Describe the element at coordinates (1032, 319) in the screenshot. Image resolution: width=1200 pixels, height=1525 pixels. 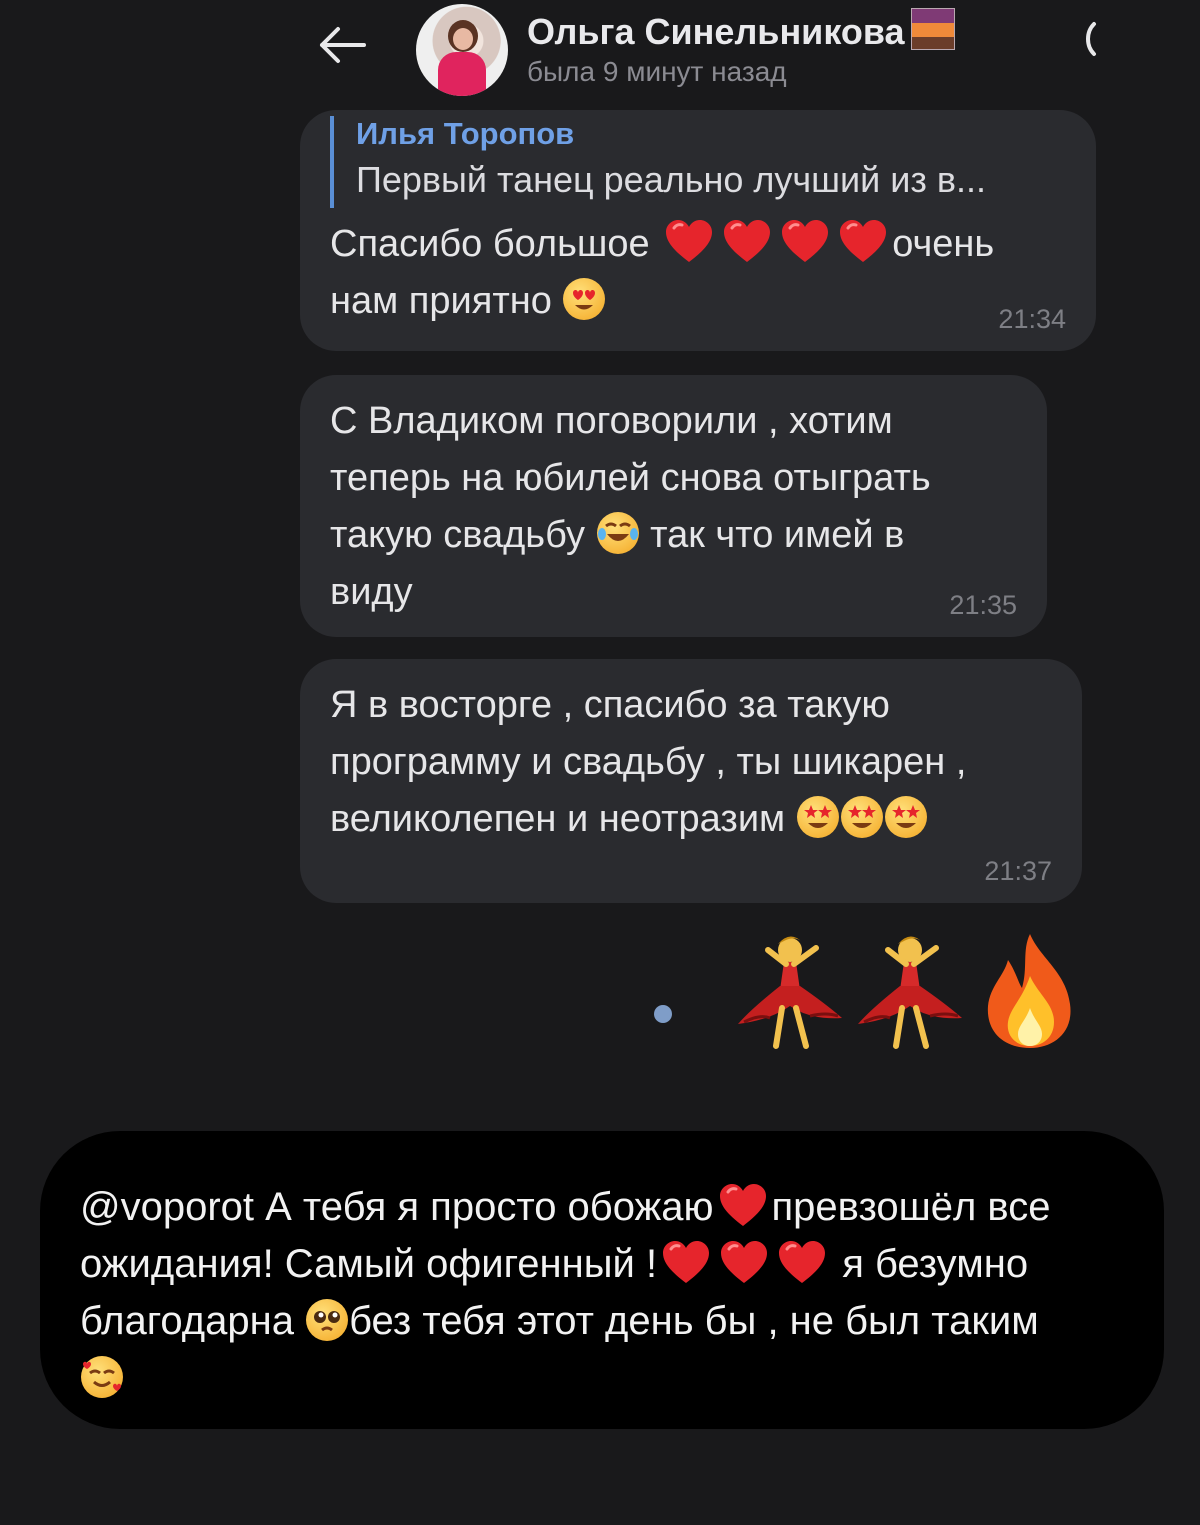
I see `message-time: 21:34` at that location.